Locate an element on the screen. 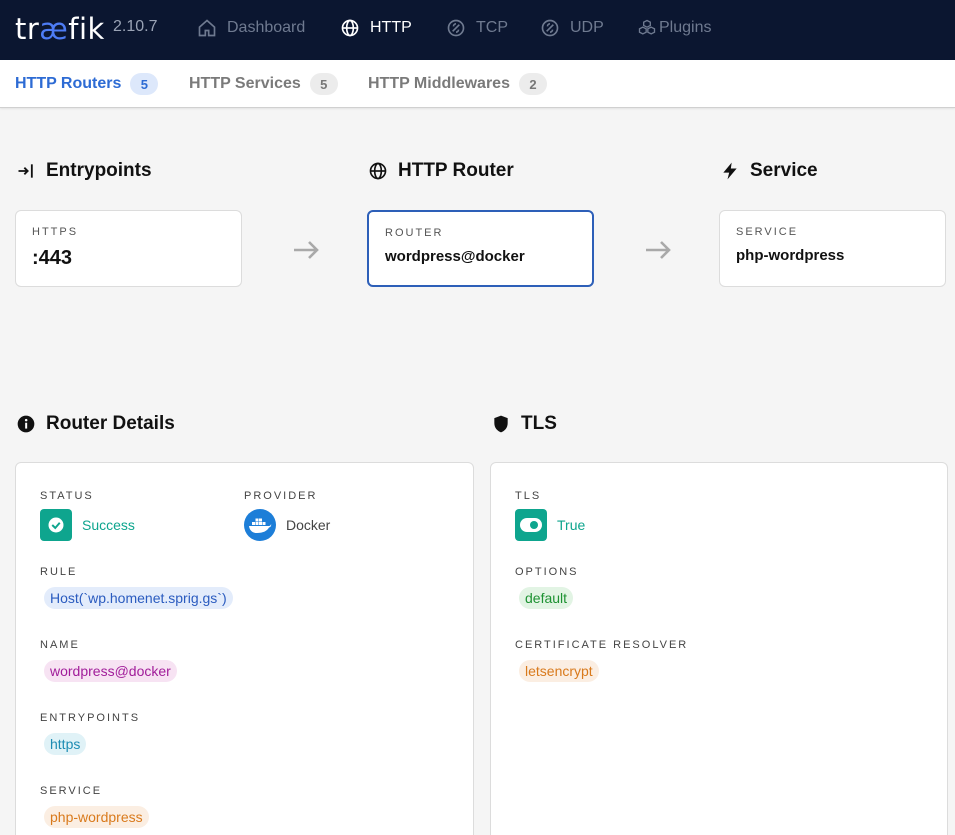 This screenshot has width=955, height=835. rule-chip: Host(`wp.homenet.sprig.gs`) is located at coordinates (138, 598).